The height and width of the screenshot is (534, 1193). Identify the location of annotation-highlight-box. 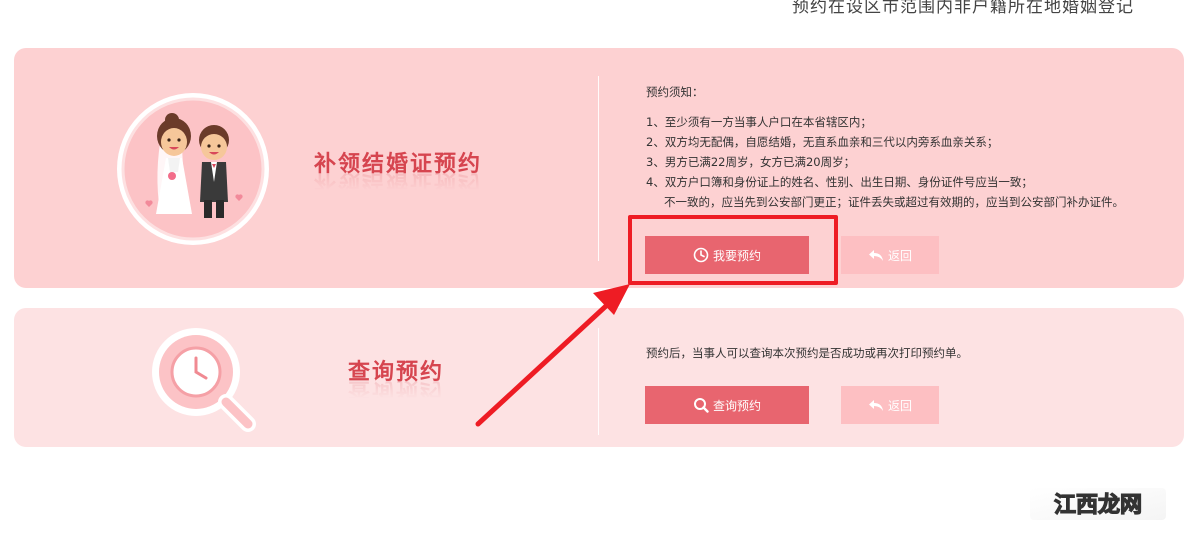
(733, 250).